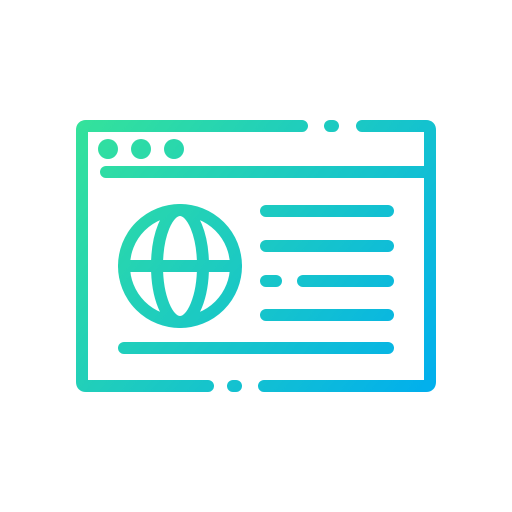 The image size is (512, 512). I want to click on globe-icon, so click(180, 266).